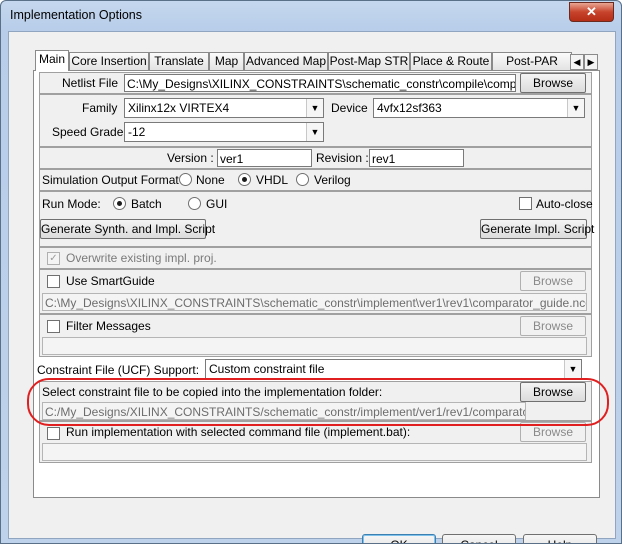 The image size is (622, 544). I want to click on smartguide-label: Use SmartGuide, so click(110, 281).